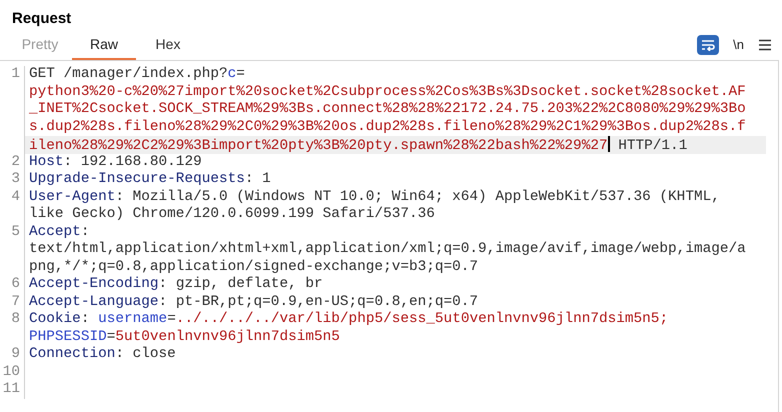  What do you see at coordinates (227, 336) in the screenshot?
I see `parameter-value: 5ut0venlnvnv96jlnn7dsim5n5` at bounding box center [227, 336].